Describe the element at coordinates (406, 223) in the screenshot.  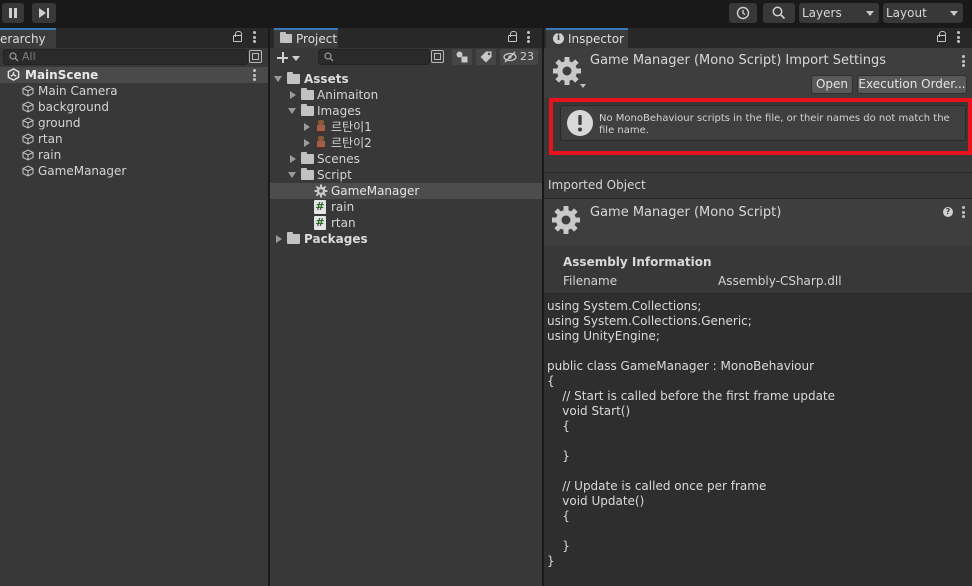
I see `tree-item-rtan: # rtan` at that location.